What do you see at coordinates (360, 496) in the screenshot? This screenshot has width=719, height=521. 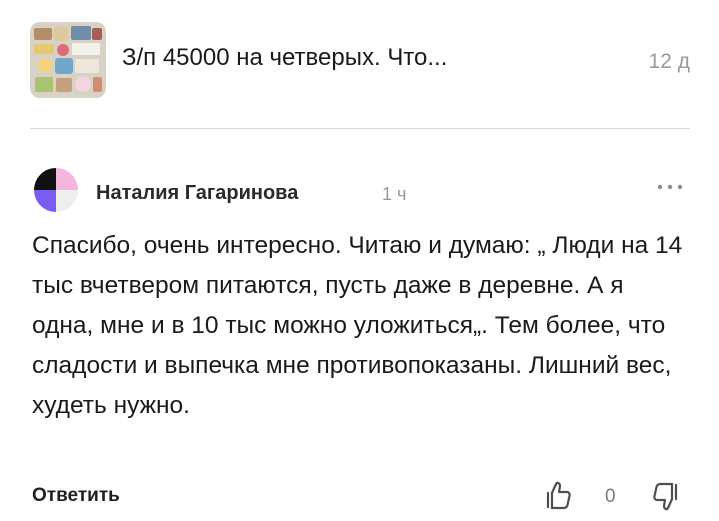 I see `comment-actions: Ответить 0` at bounding box center [360, 496].